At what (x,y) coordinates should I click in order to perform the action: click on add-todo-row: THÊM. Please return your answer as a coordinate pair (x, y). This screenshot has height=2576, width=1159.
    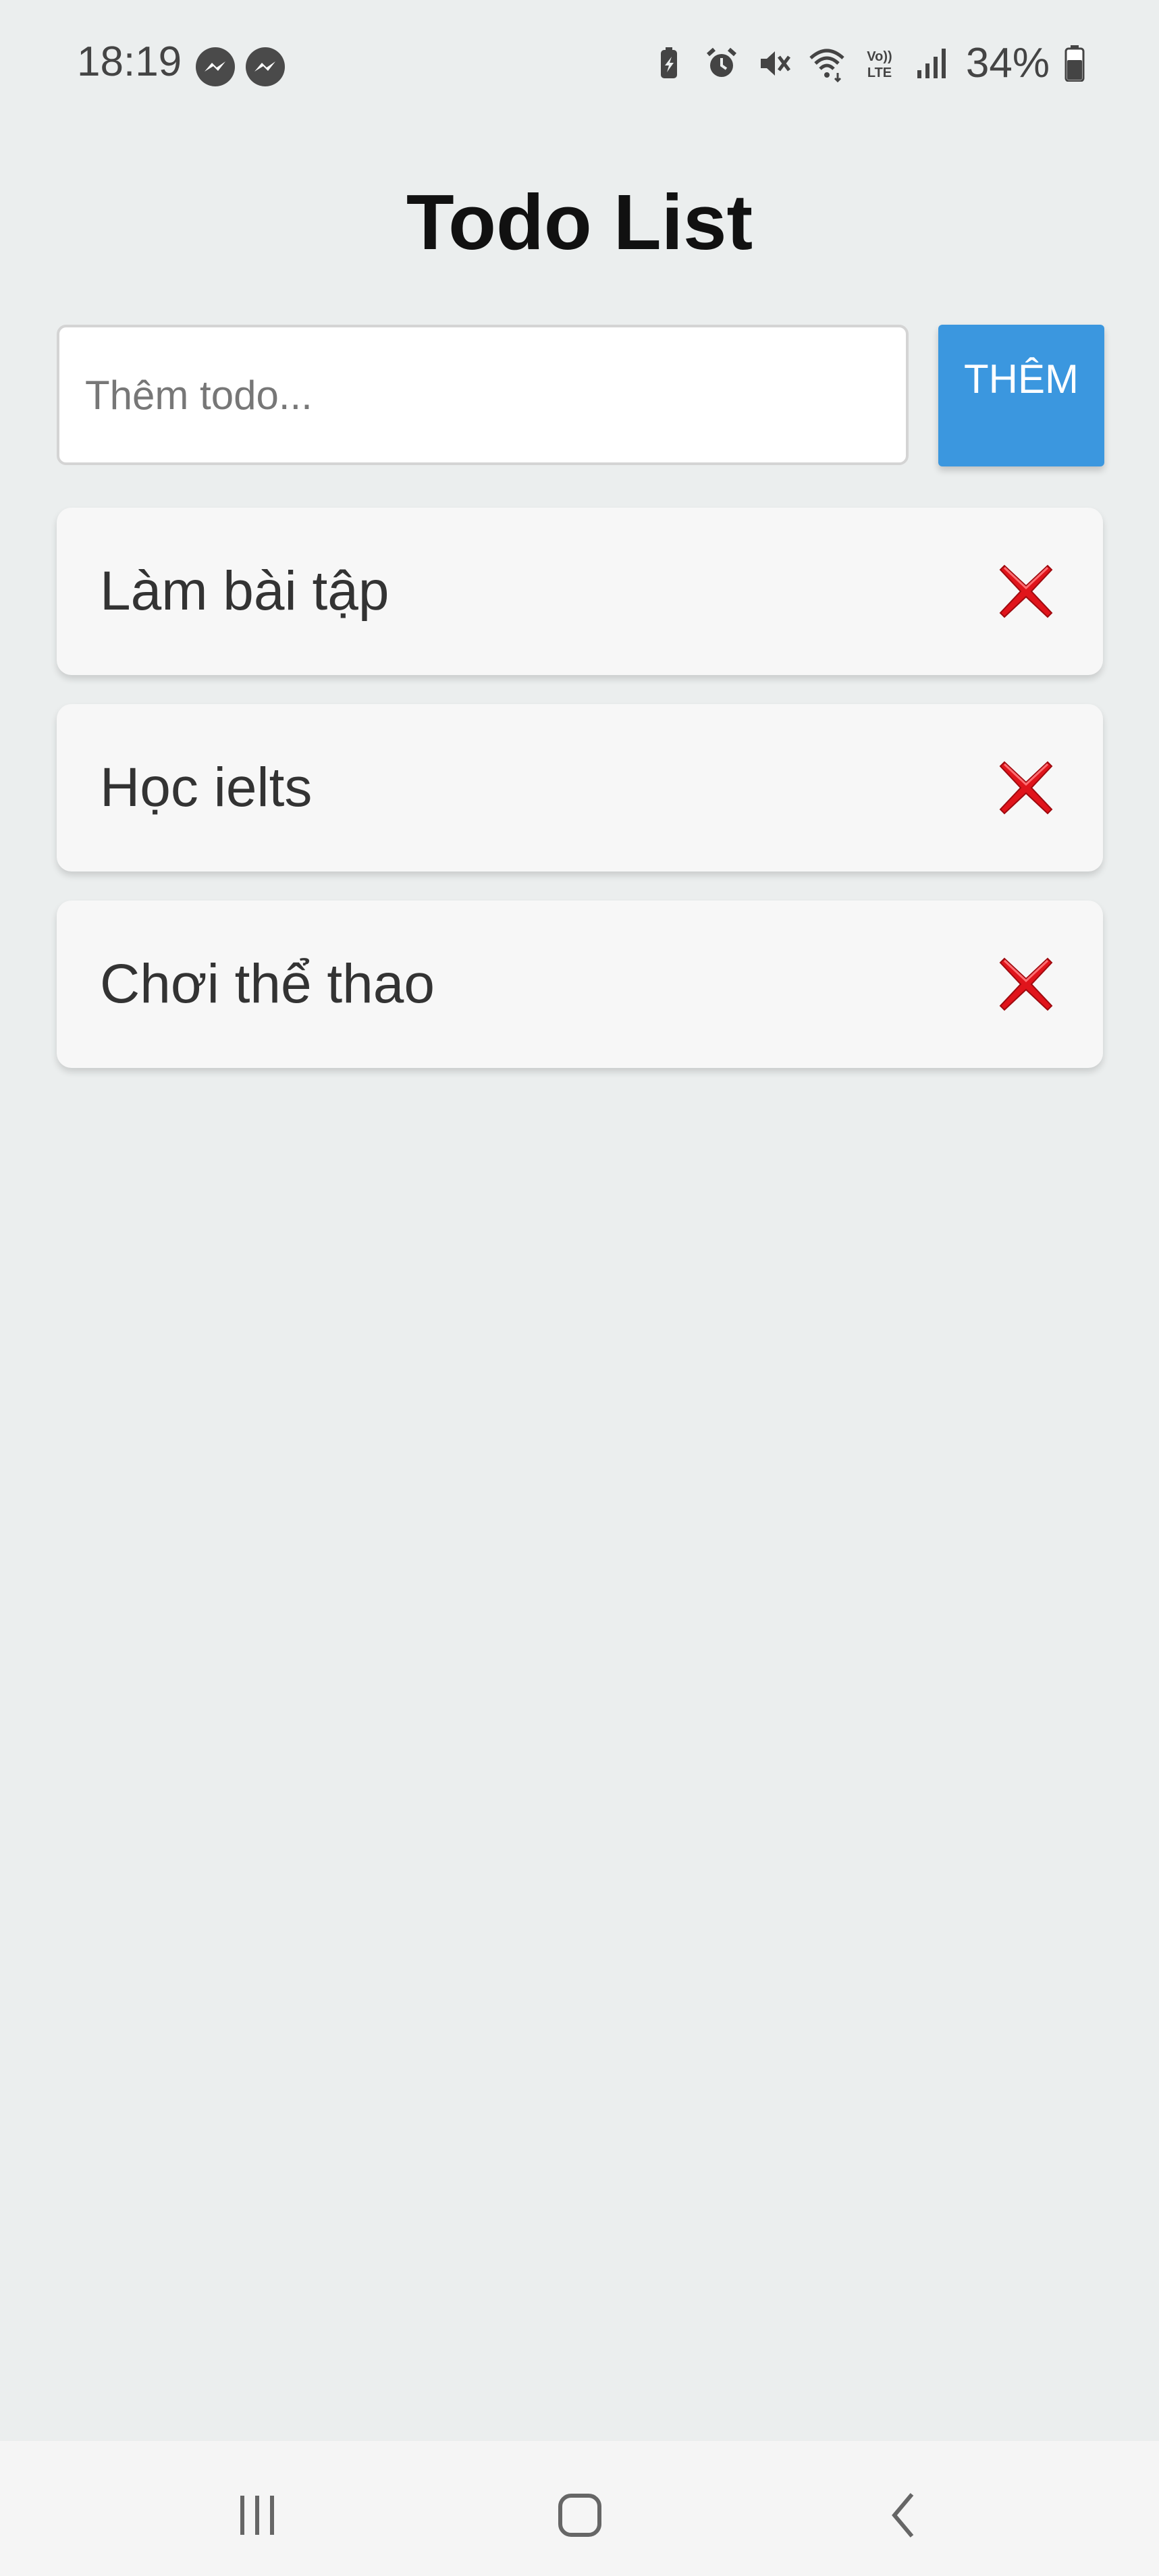
    Looking at the image, I should click on (580, 396).